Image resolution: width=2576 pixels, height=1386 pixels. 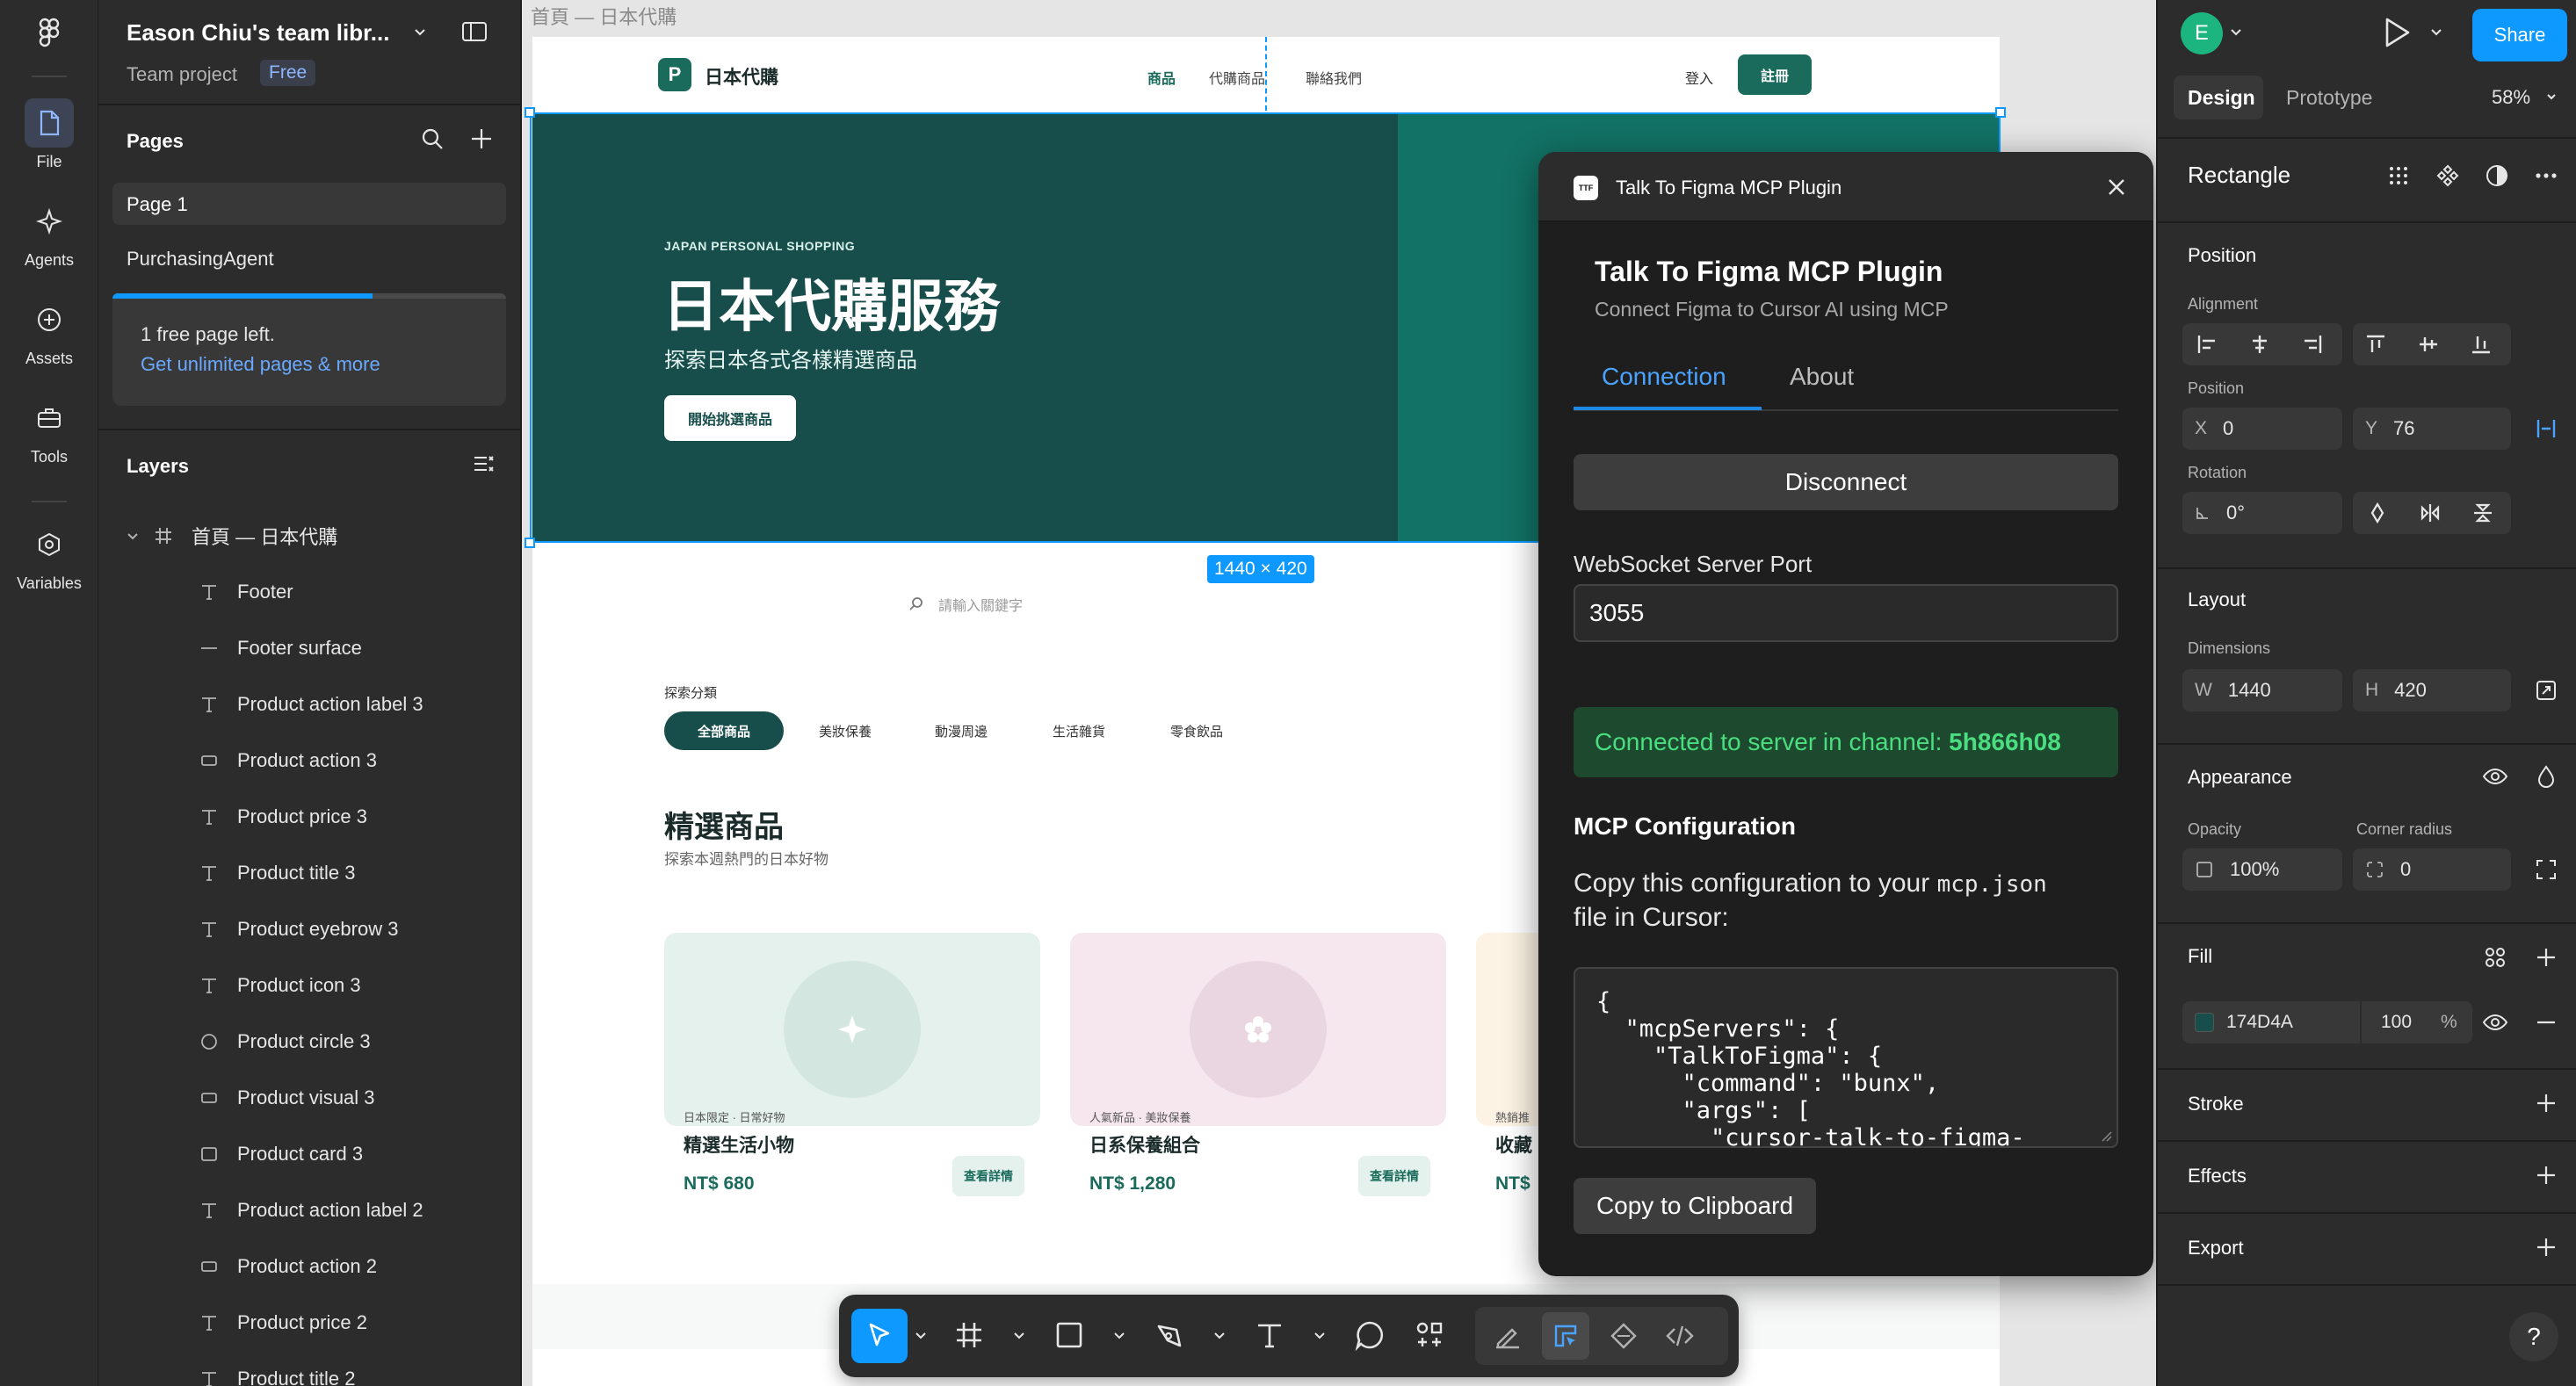 What do you see at coordinates (2398, 175) in the screenshot?
I see `grid-dots-icon` at bounding box center [2398, 175].